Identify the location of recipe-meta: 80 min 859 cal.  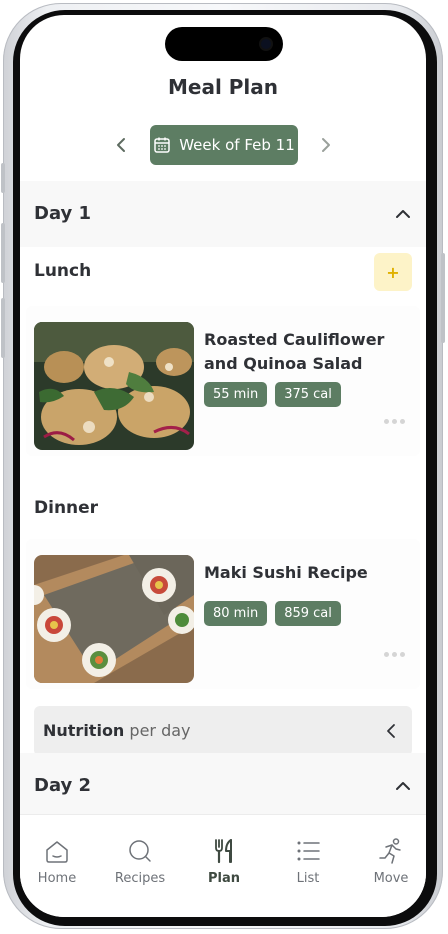
(272, 613).